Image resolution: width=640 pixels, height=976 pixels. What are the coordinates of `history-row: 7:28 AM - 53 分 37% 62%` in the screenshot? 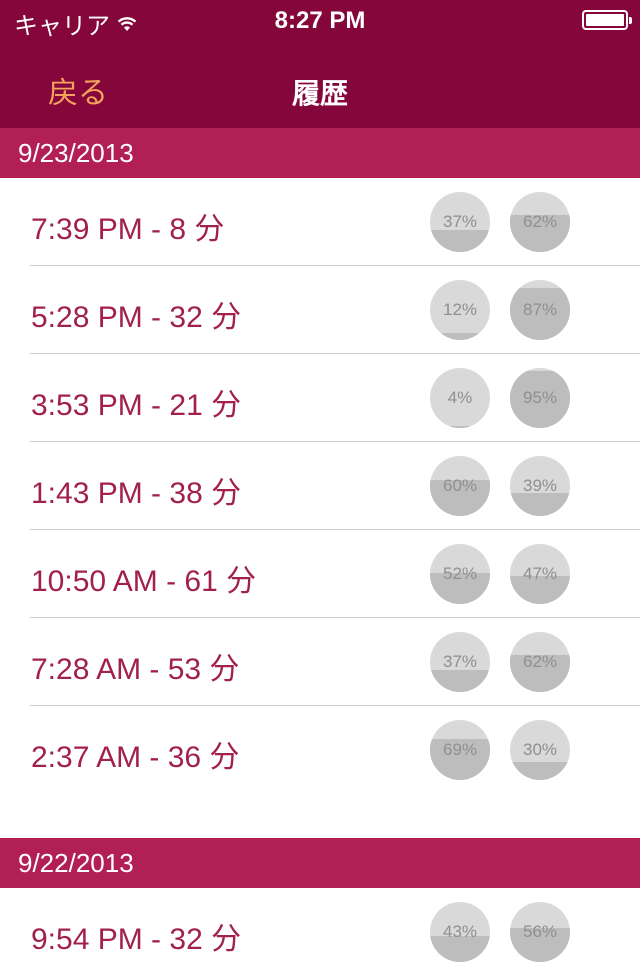 It's located at (320, 662).